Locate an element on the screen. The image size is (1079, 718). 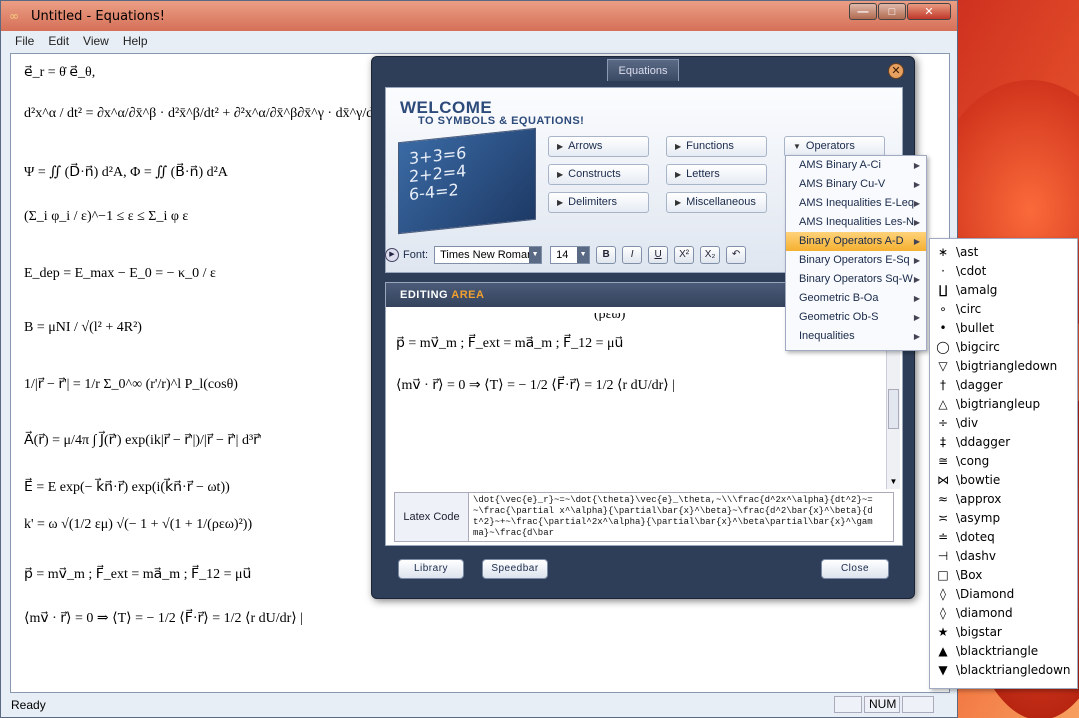
congruent-icon: ≅ is located at coordinates (943, 461).